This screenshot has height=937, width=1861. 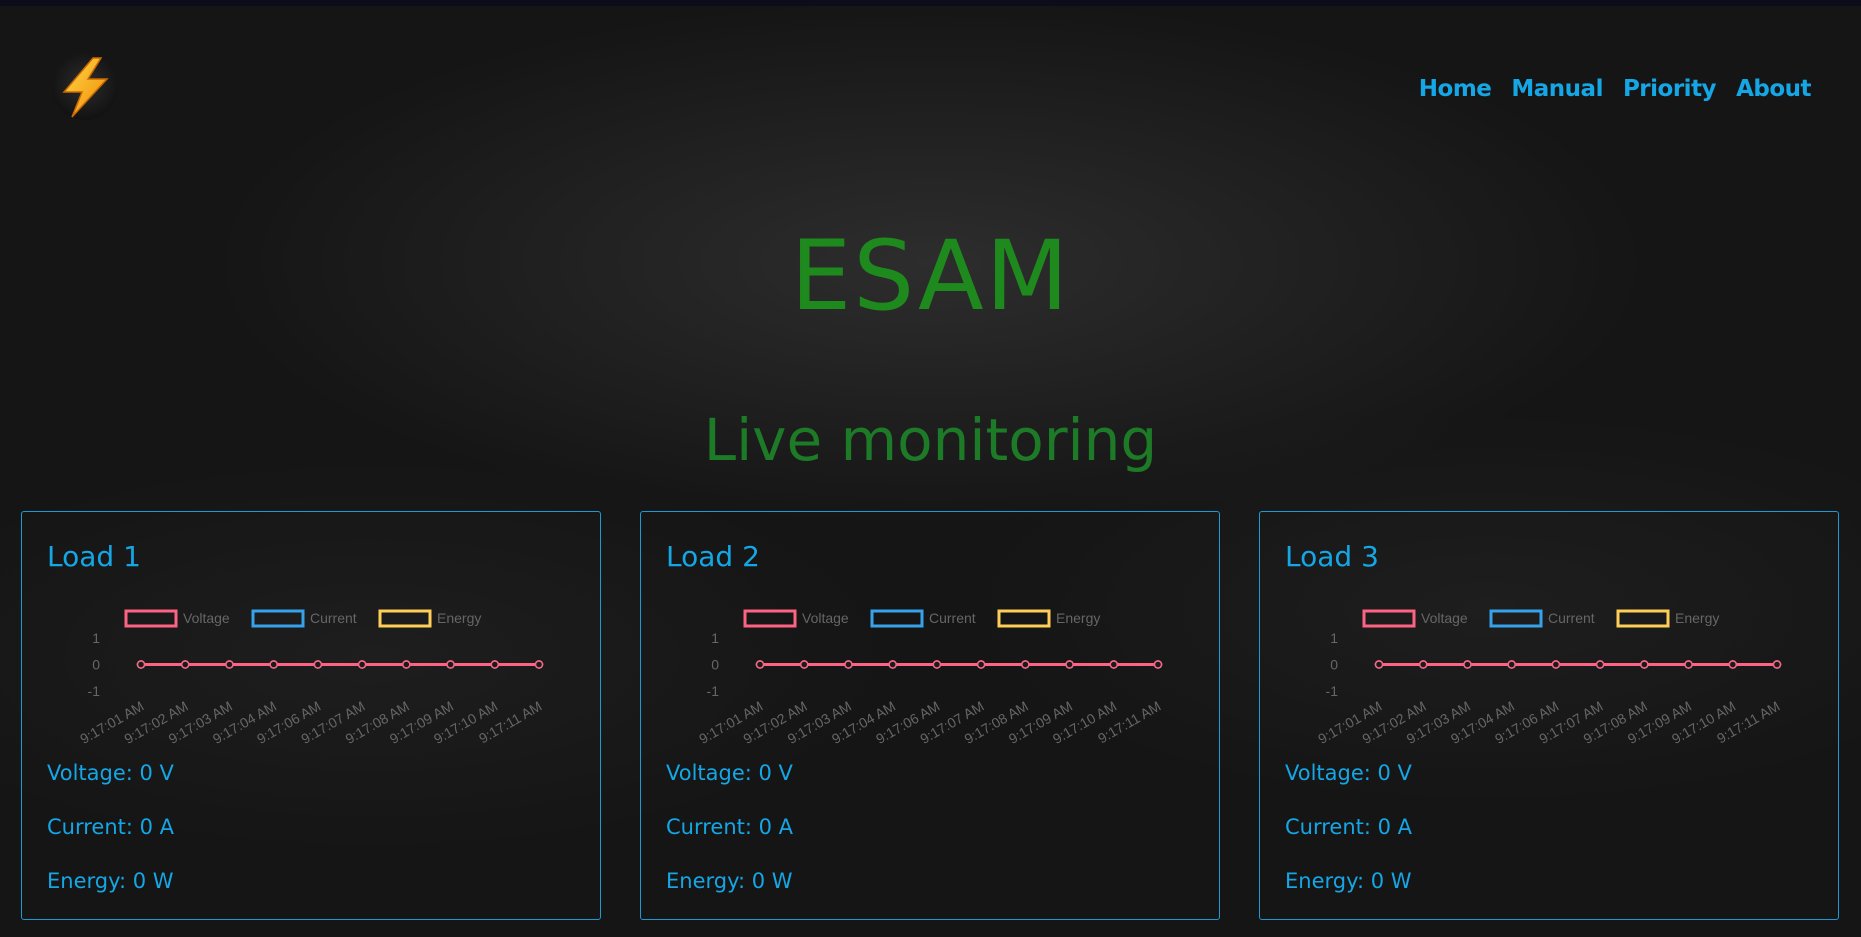 I want to click on load-title: Load 1, so click(x=94, y=556).